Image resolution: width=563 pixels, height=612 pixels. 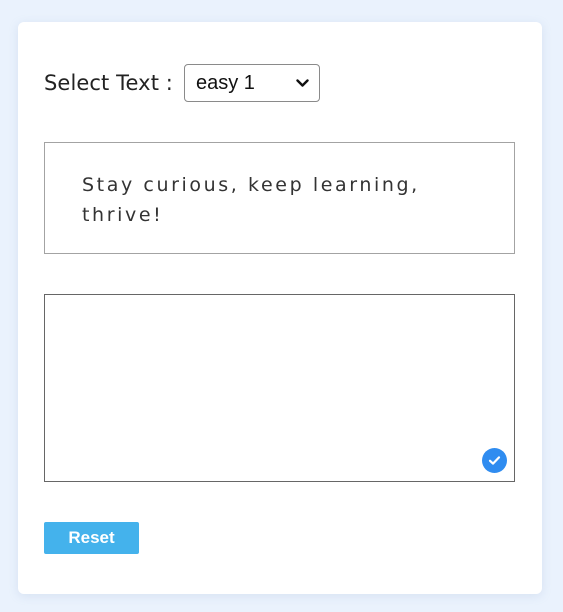 What do you see at coordinates (225, 82) in the screenshot?
I see `selected-text-value: easy 1` at bounding box center [225, 82].